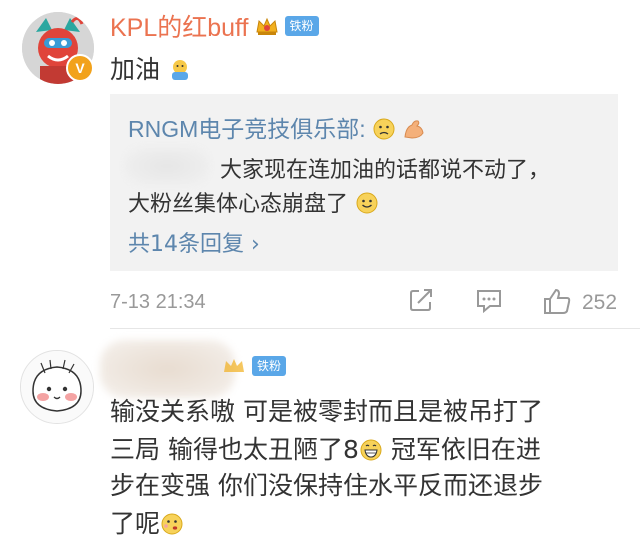 The height and width of the screenshot is (550, 640). What do you see at coordinates (247, 129) in the screenshot?
I see `reply-username: RNGM电子竞技俱乐部:` at bounding box center [247, 129].